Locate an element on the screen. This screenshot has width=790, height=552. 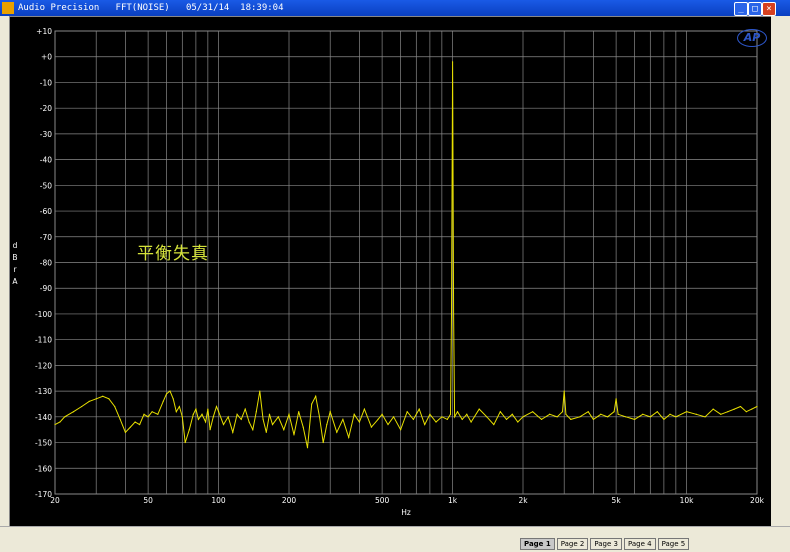
right-scroll-area is located at coordinates (780, 271).